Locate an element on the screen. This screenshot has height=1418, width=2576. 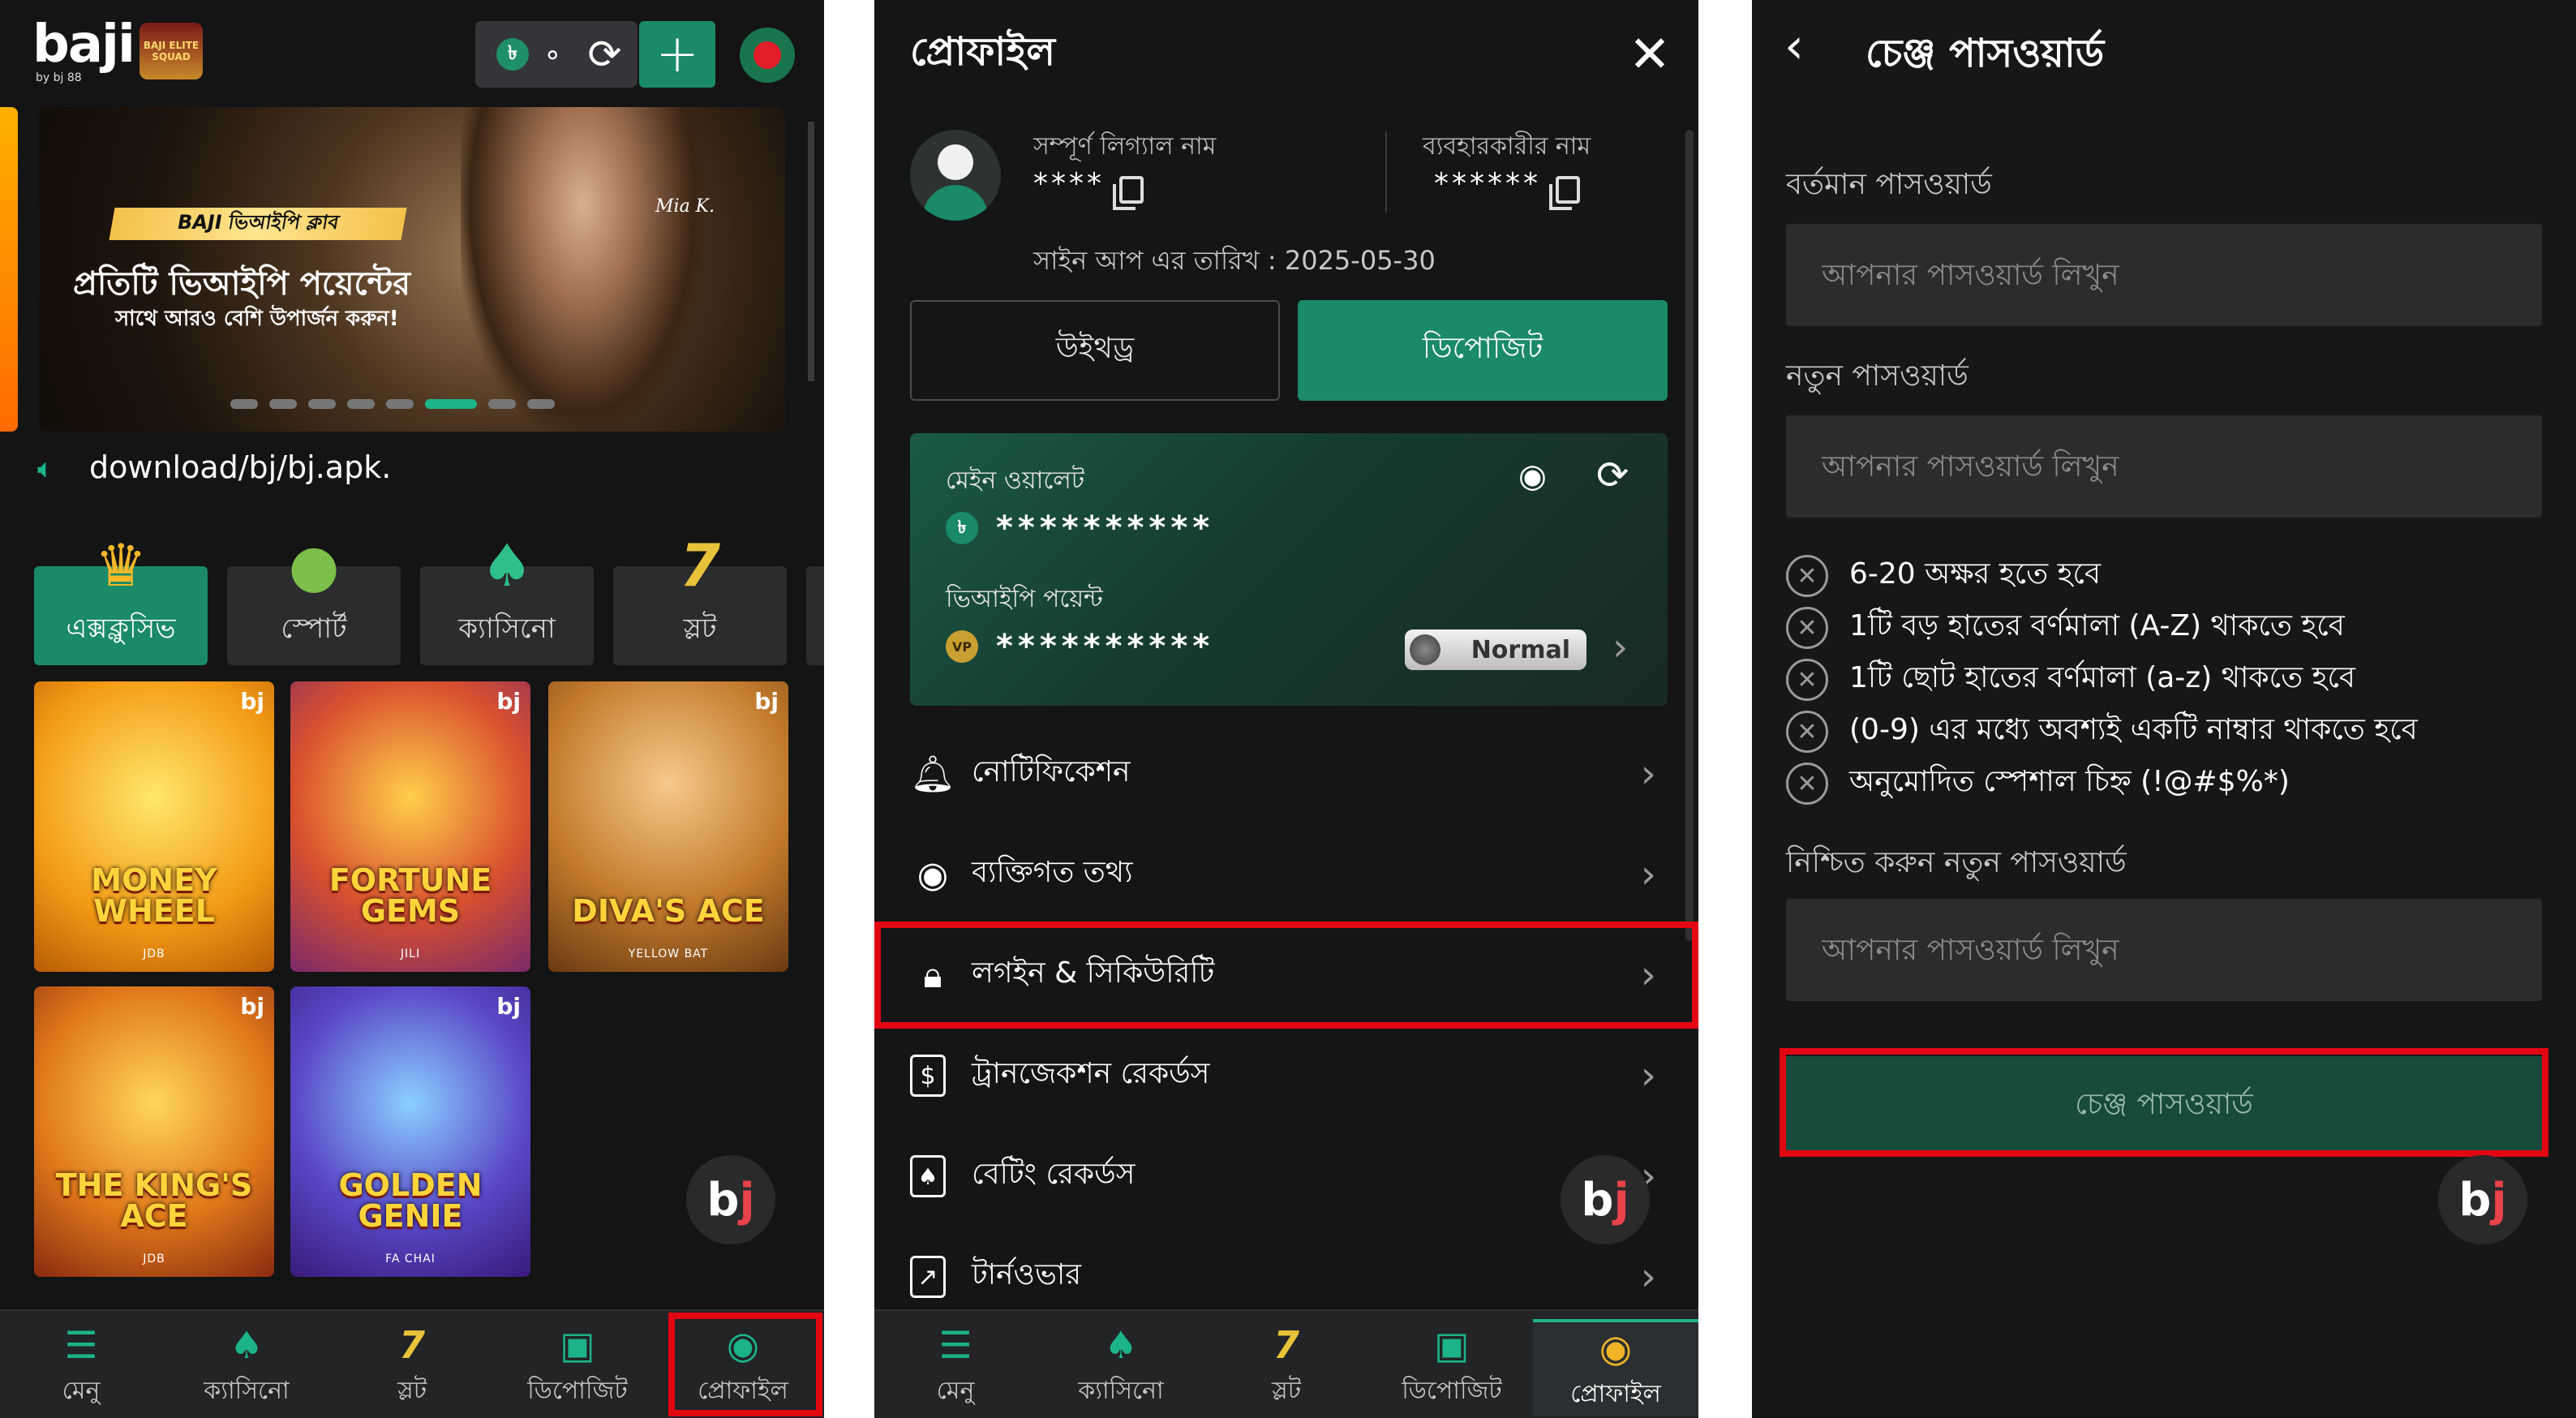
spade-icon: ♠ is located at coordinates (247, 1345).